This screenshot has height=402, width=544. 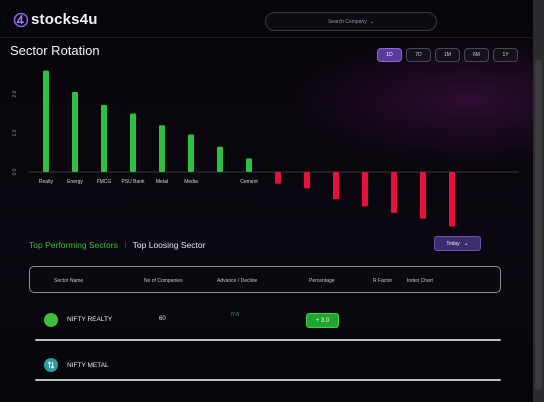 What do you see at coordinates (347, 21) in the screenshot?
I see `search-placeholder: Search Company` at bounding box center [347, 21].